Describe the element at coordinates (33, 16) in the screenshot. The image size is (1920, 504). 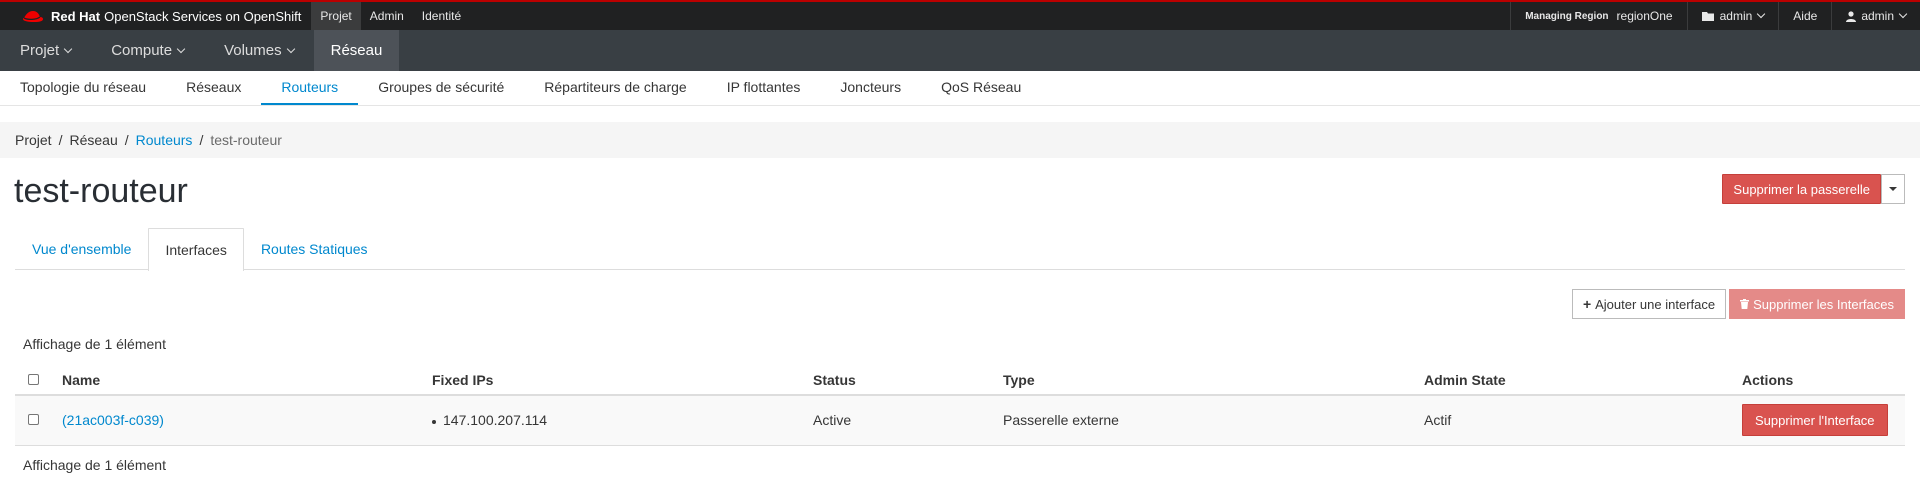
I see `redhat-logo-icon` at that location.